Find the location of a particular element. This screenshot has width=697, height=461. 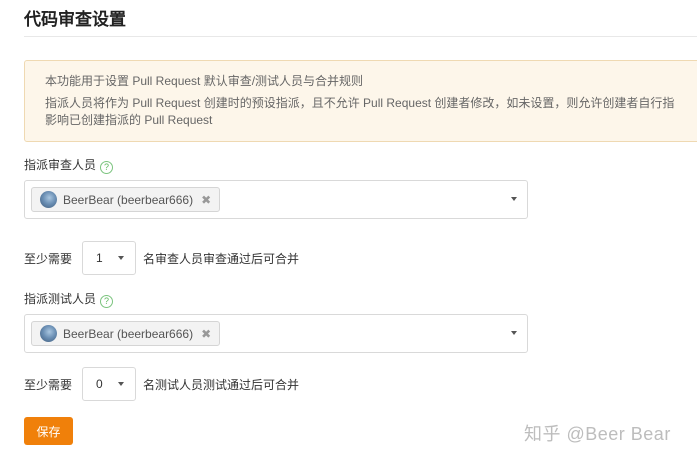

watermark: 知乎 @Beer Bear is located at coordinates (597, 434).